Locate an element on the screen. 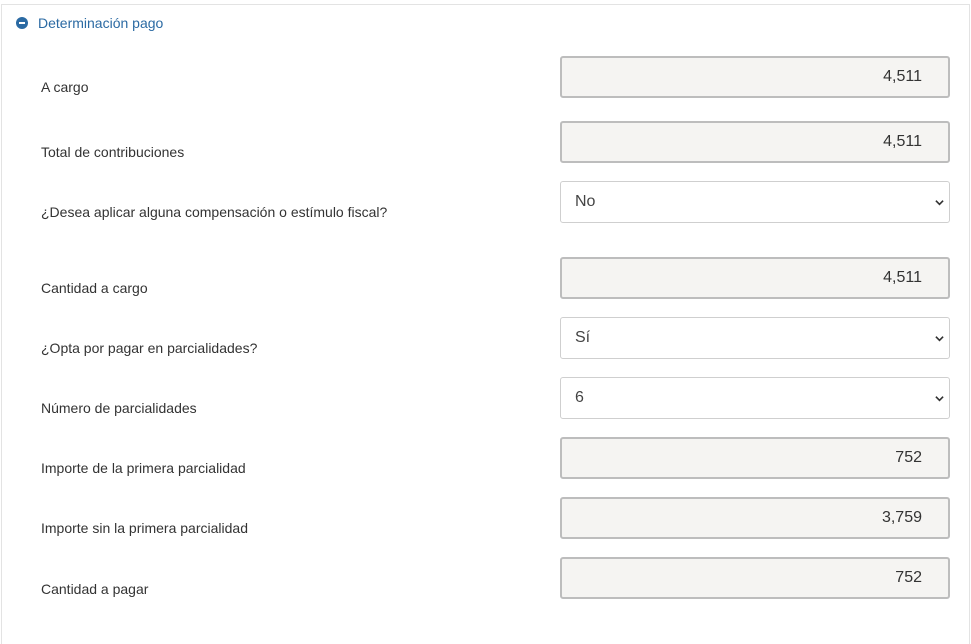 The image size is (971, 644). sin-primera-parcialidad-field: 3,759 is located at coordinates (755, 518).